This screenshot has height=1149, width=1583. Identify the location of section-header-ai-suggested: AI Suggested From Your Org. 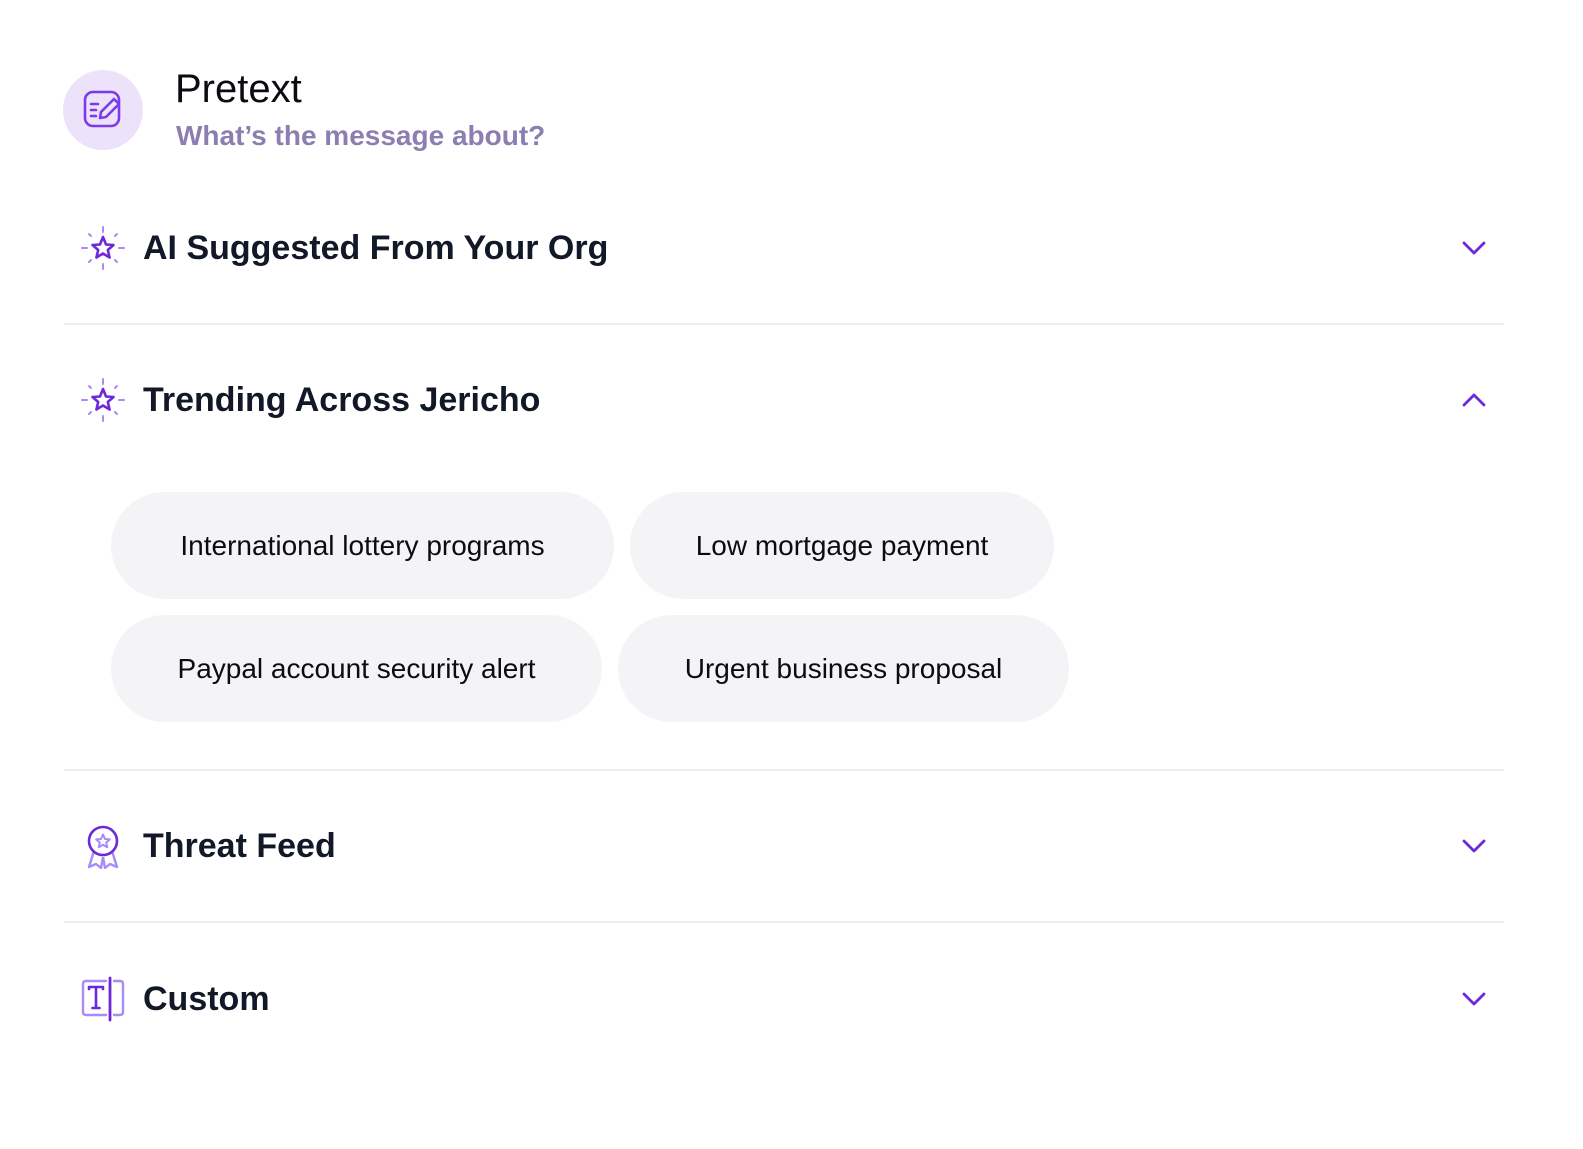
(784, 247).